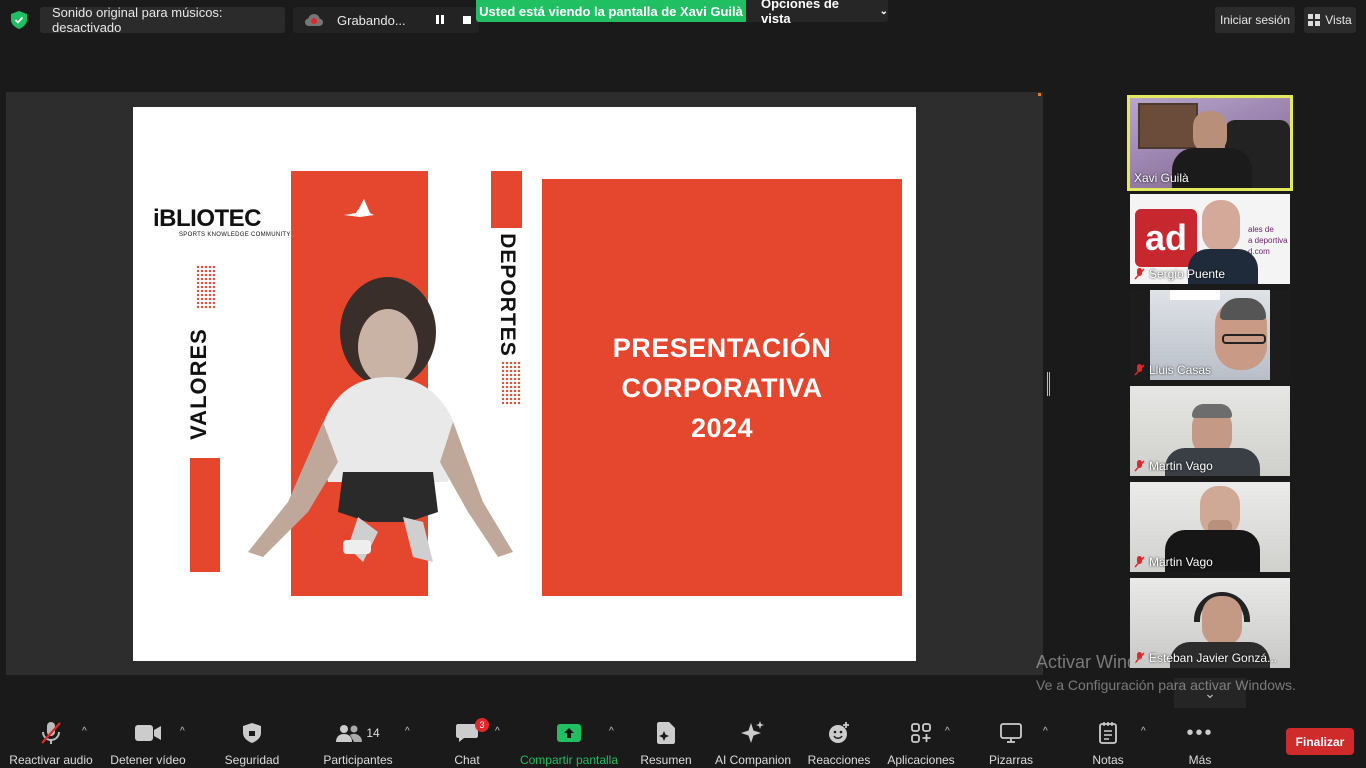 The width and height of the screenshot is (1366, 768). What do you see at coordinates (569, 760) in the screenshot?
I see `share-screen-label: Compartir pantalla` at bounding box center [569, 760].